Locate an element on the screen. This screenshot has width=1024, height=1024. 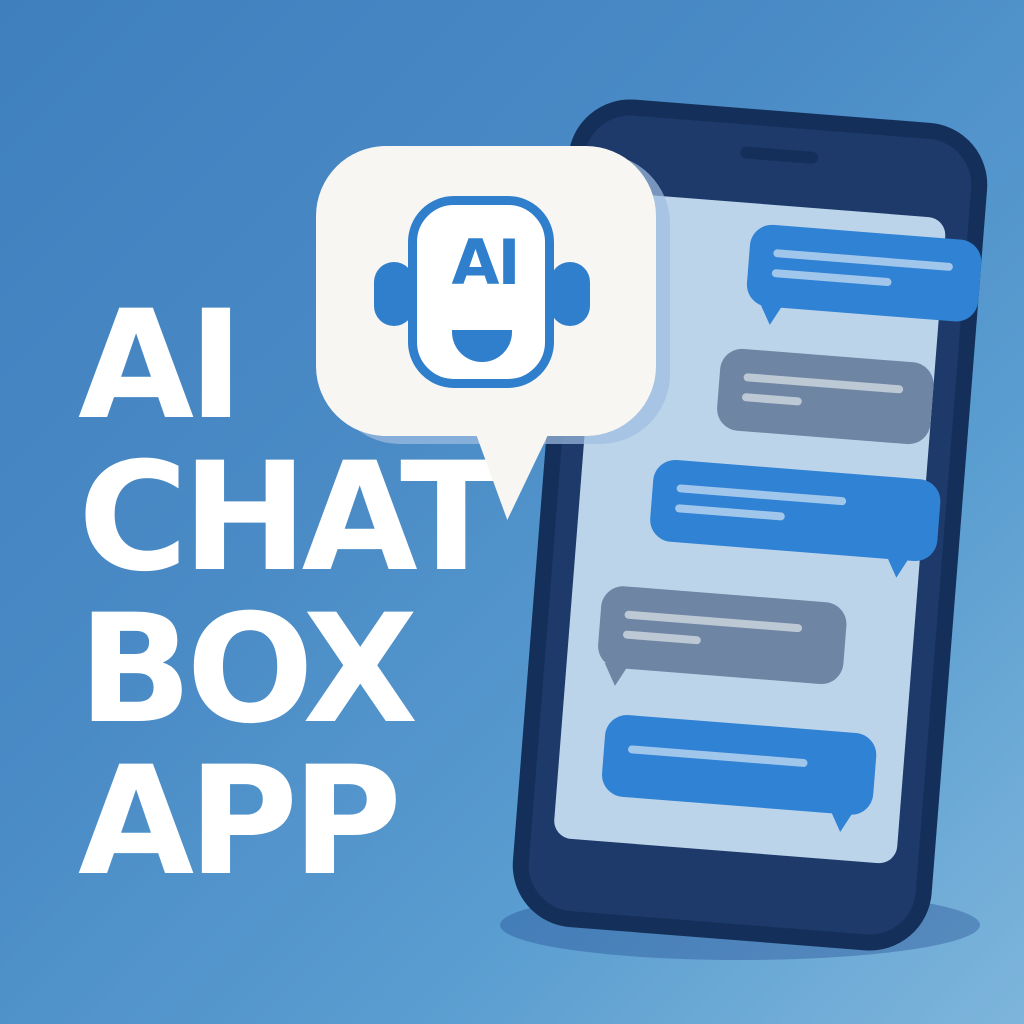
headset-right-ear-icon is located at coordinates (570, 294).